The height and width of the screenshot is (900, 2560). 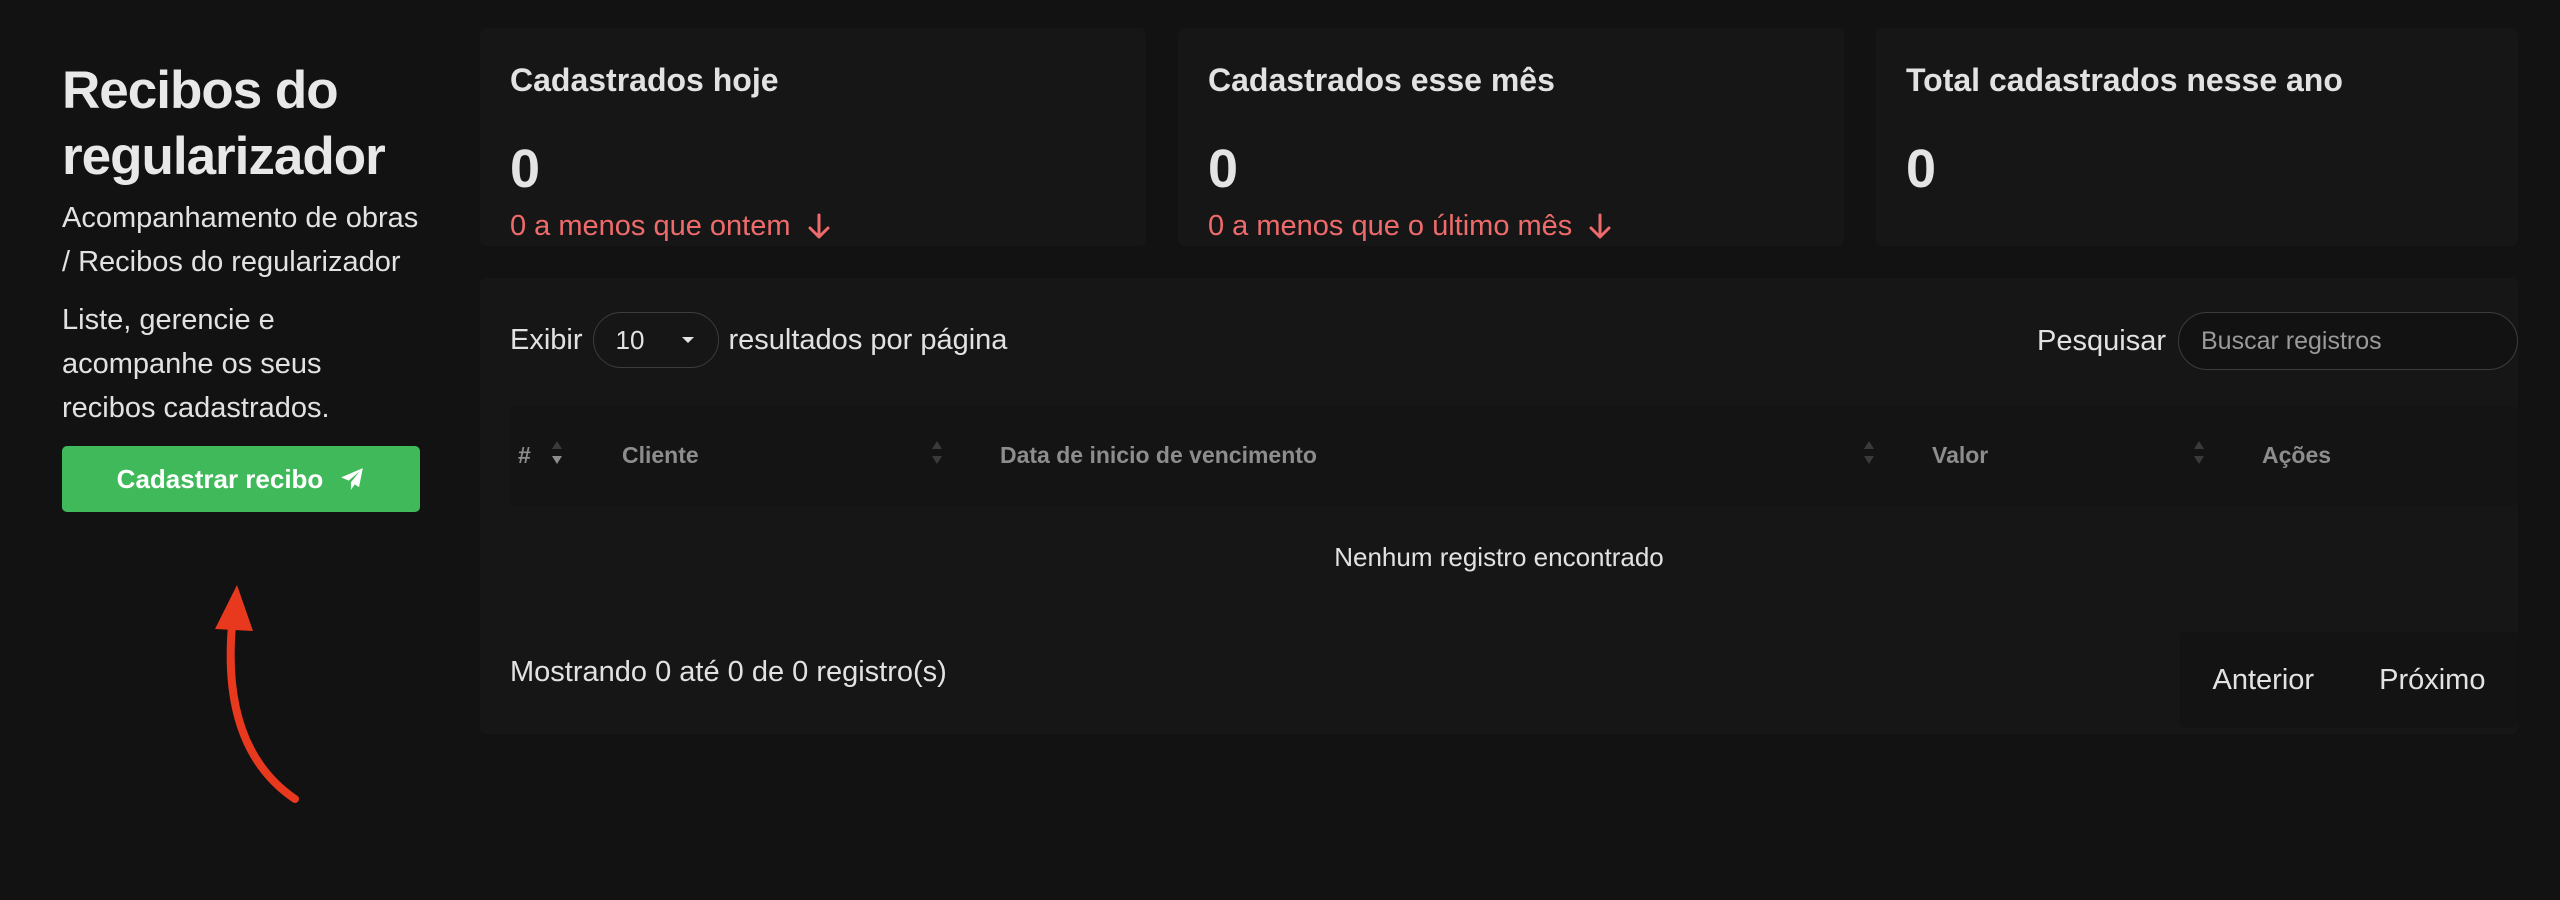 I want to click on search-control: Pesquisar, so click(x=2277, y=341).